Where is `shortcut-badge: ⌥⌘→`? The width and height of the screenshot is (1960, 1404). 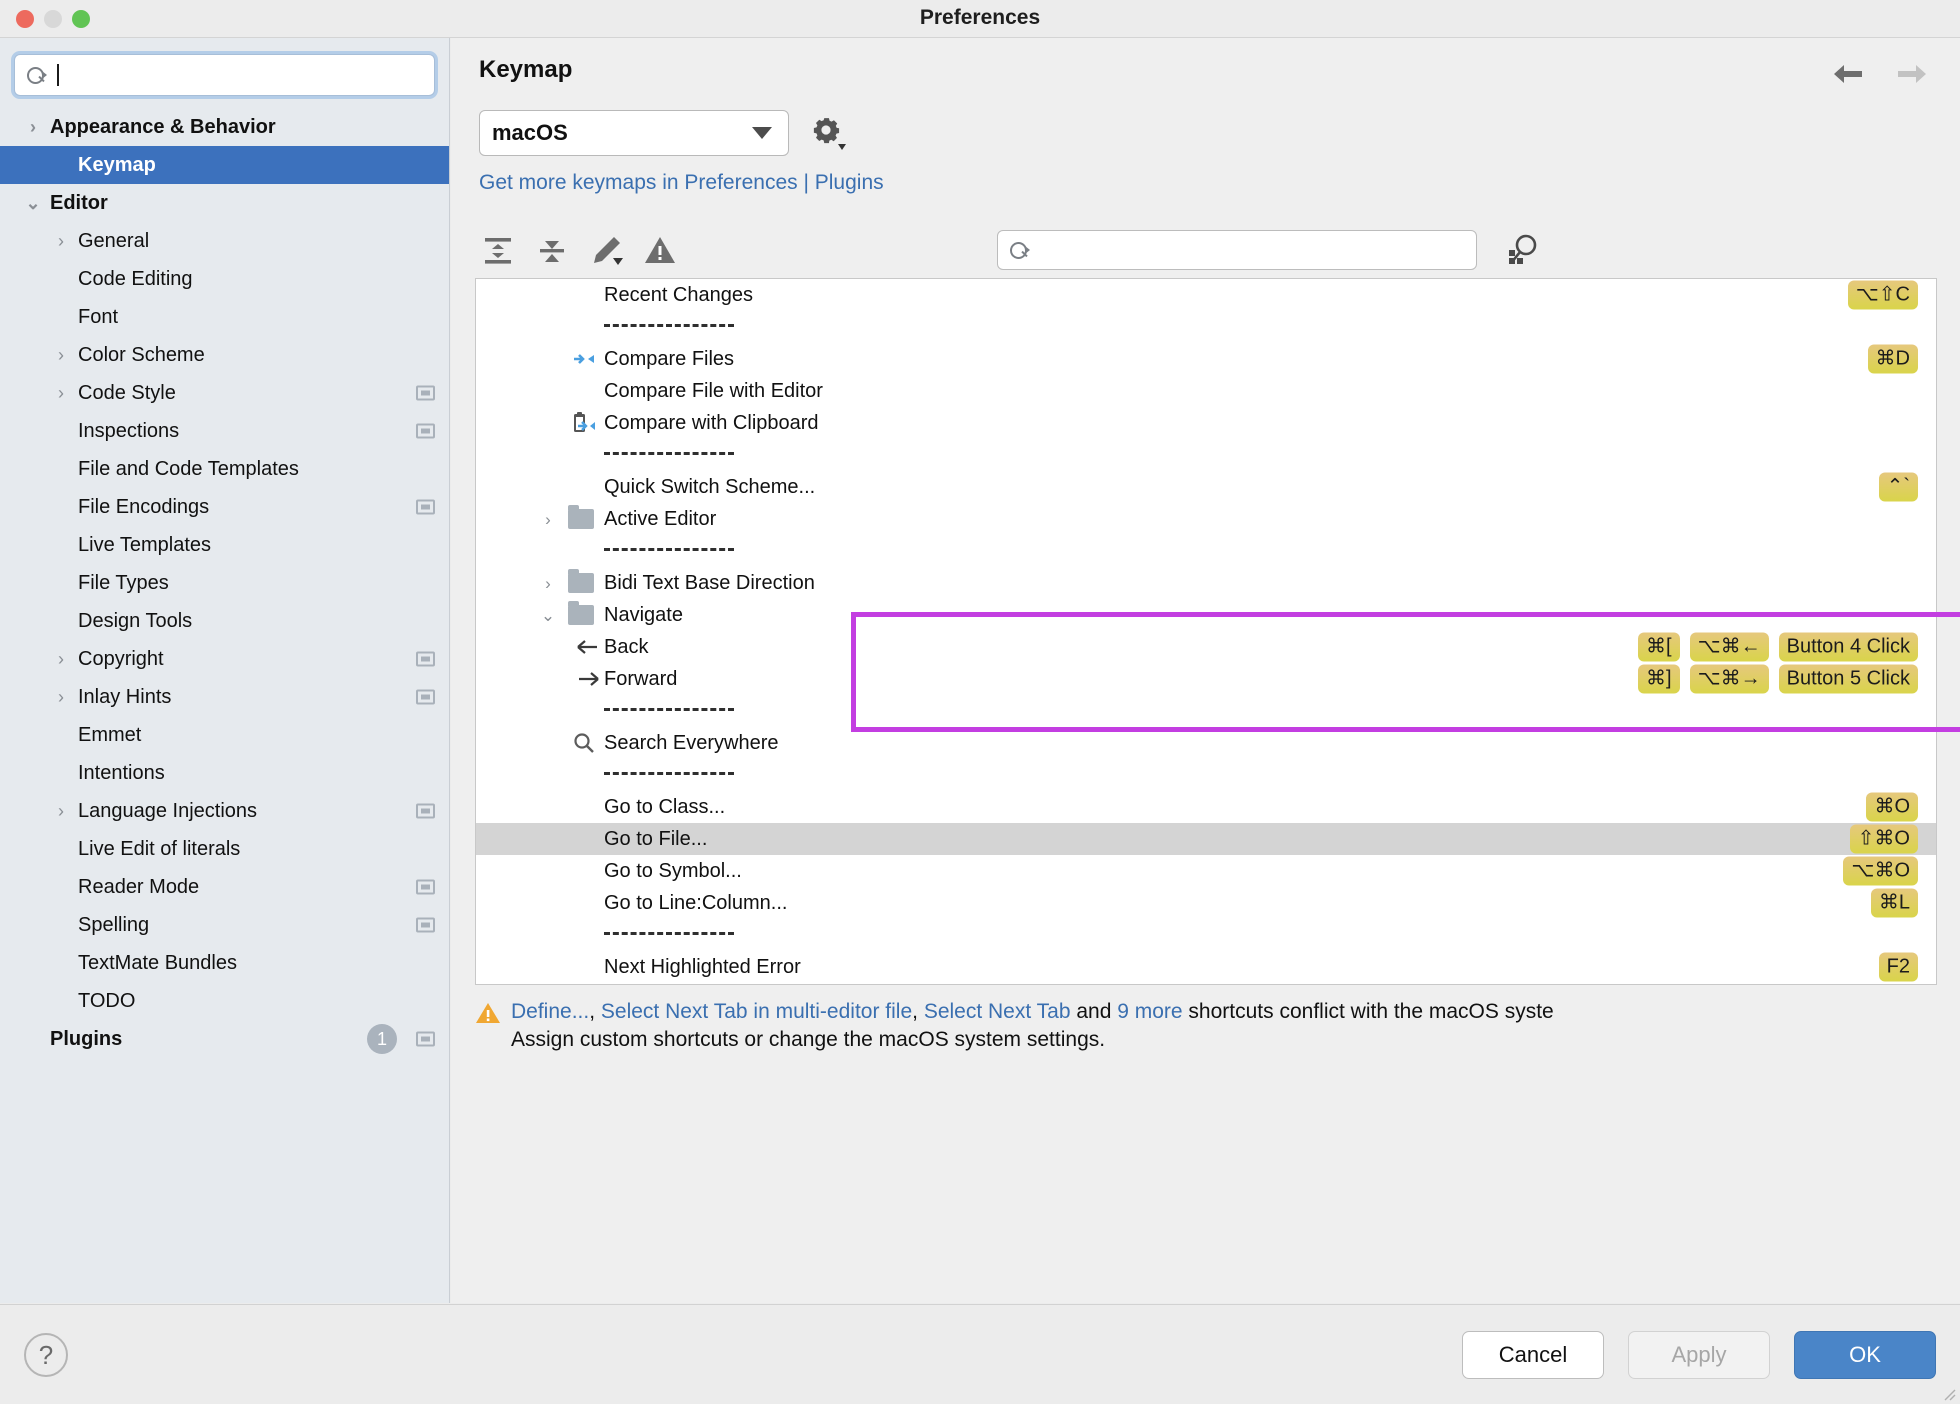 shortcut-badge: ⌥⌘→ is located at coordinates (1729, 679).